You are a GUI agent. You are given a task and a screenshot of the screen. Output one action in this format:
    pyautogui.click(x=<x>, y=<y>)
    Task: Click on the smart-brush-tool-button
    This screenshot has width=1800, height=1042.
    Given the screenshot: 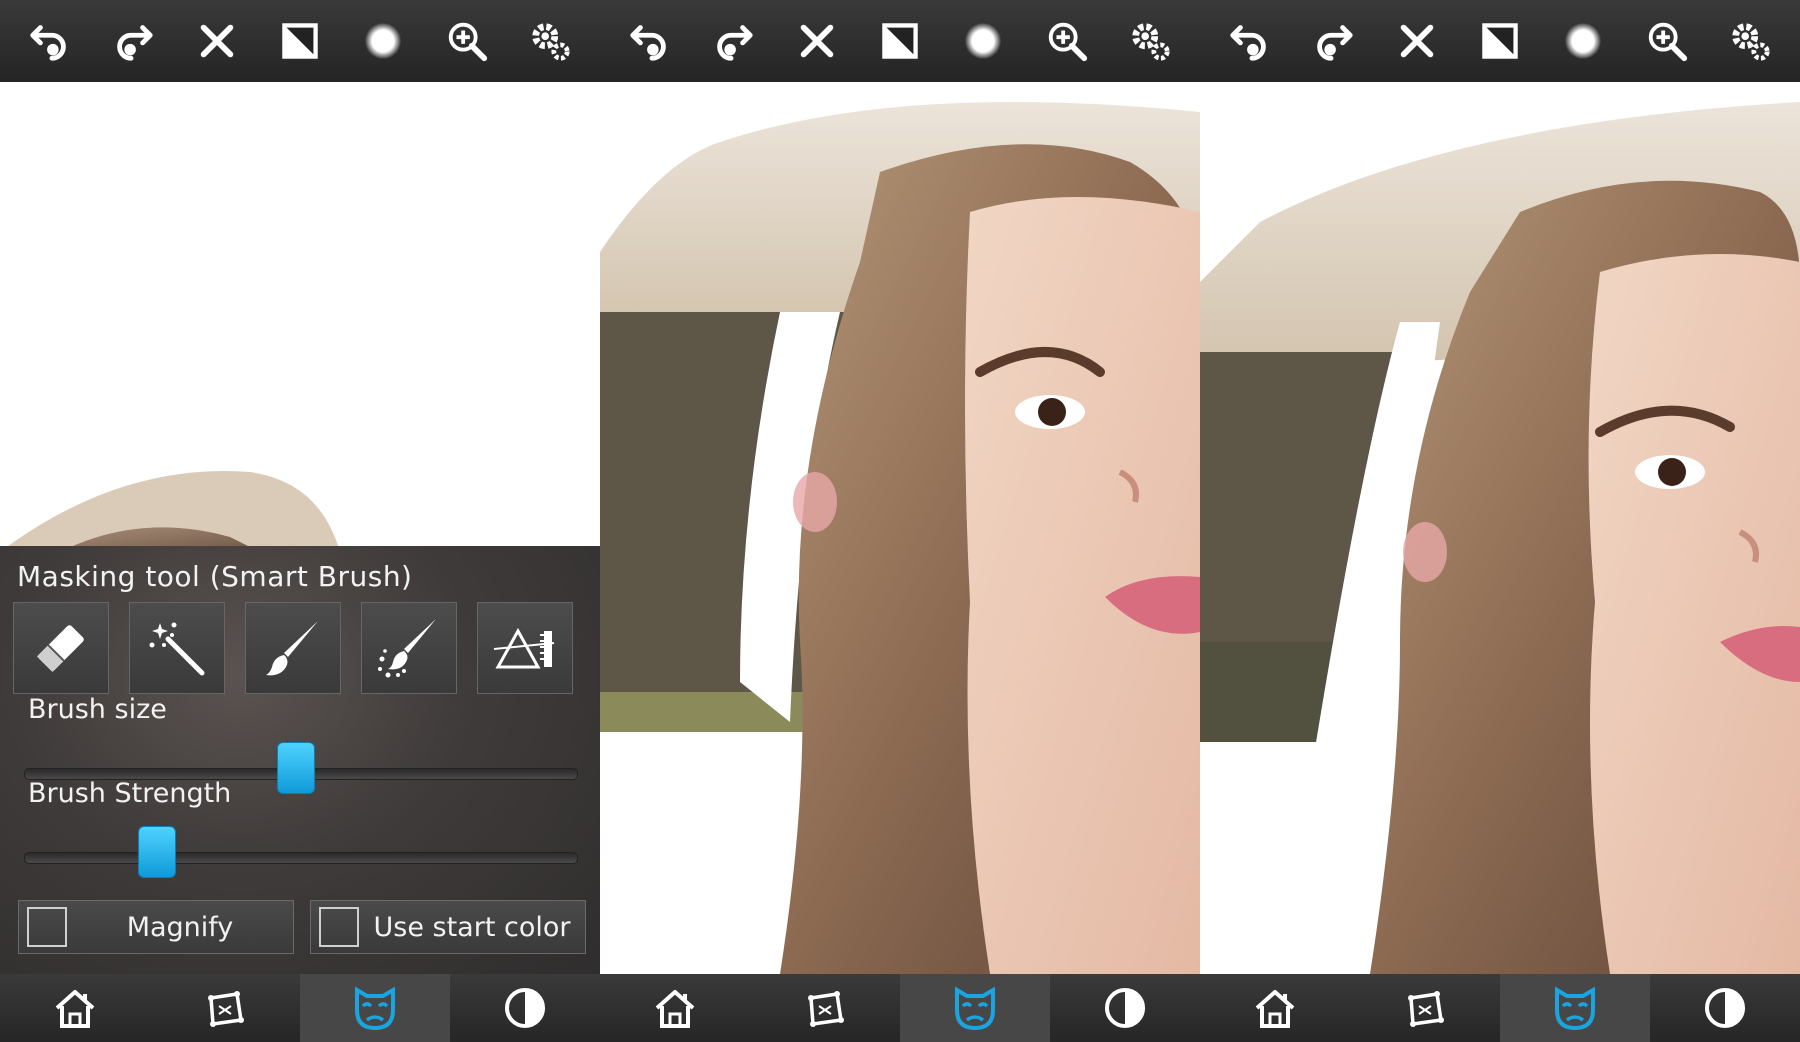 What is the action you would take?
    pyautogui.click(x=409, y=648)
    